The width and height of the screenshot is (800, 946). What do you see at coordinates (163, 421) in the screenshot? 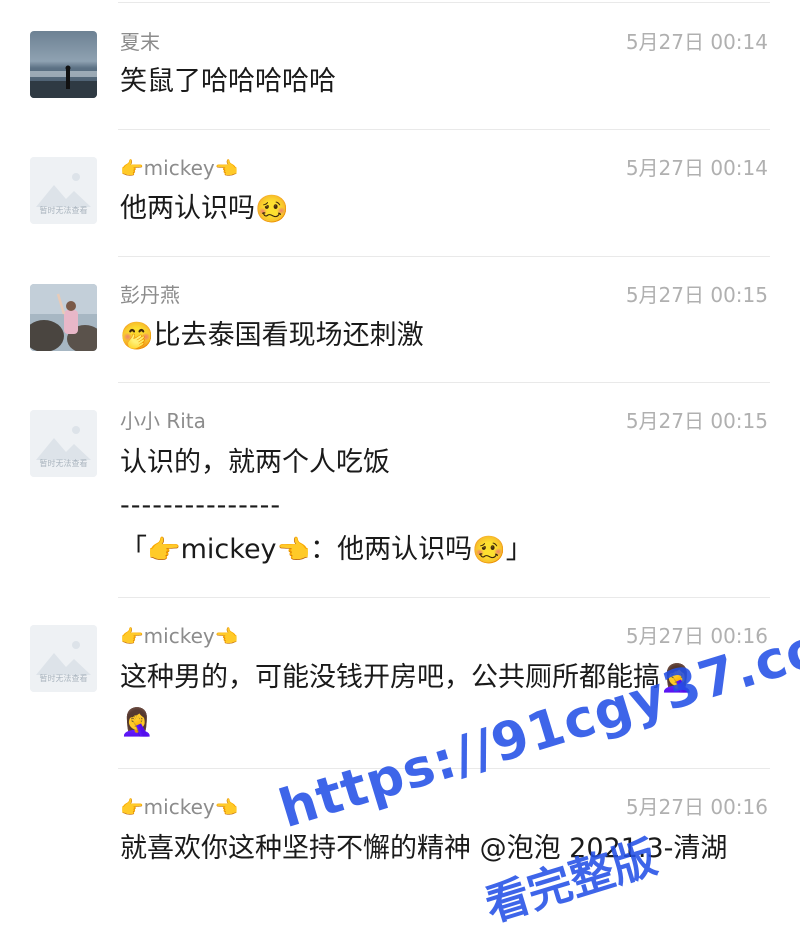
I see `commenter-name: 小小 Rita` at bounding box center [163, 421].